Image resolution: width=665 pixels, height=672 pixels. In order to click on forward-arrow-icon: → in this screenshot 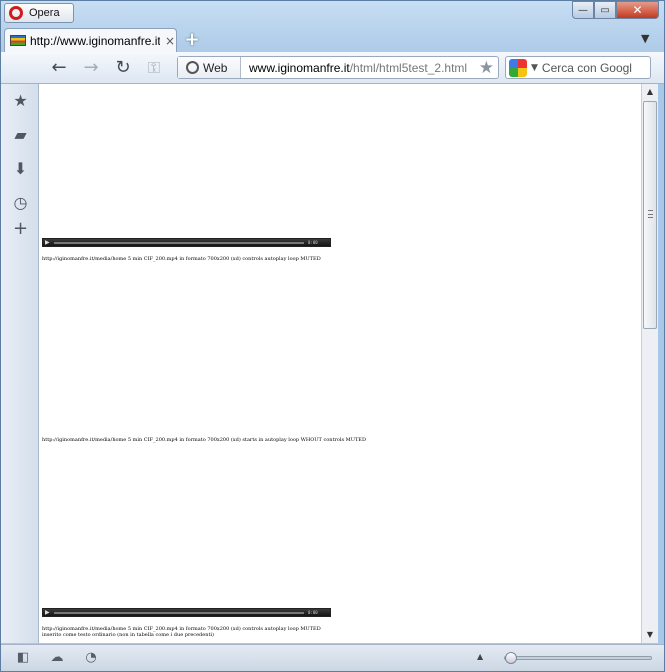, I will do `click(91, 68)`.